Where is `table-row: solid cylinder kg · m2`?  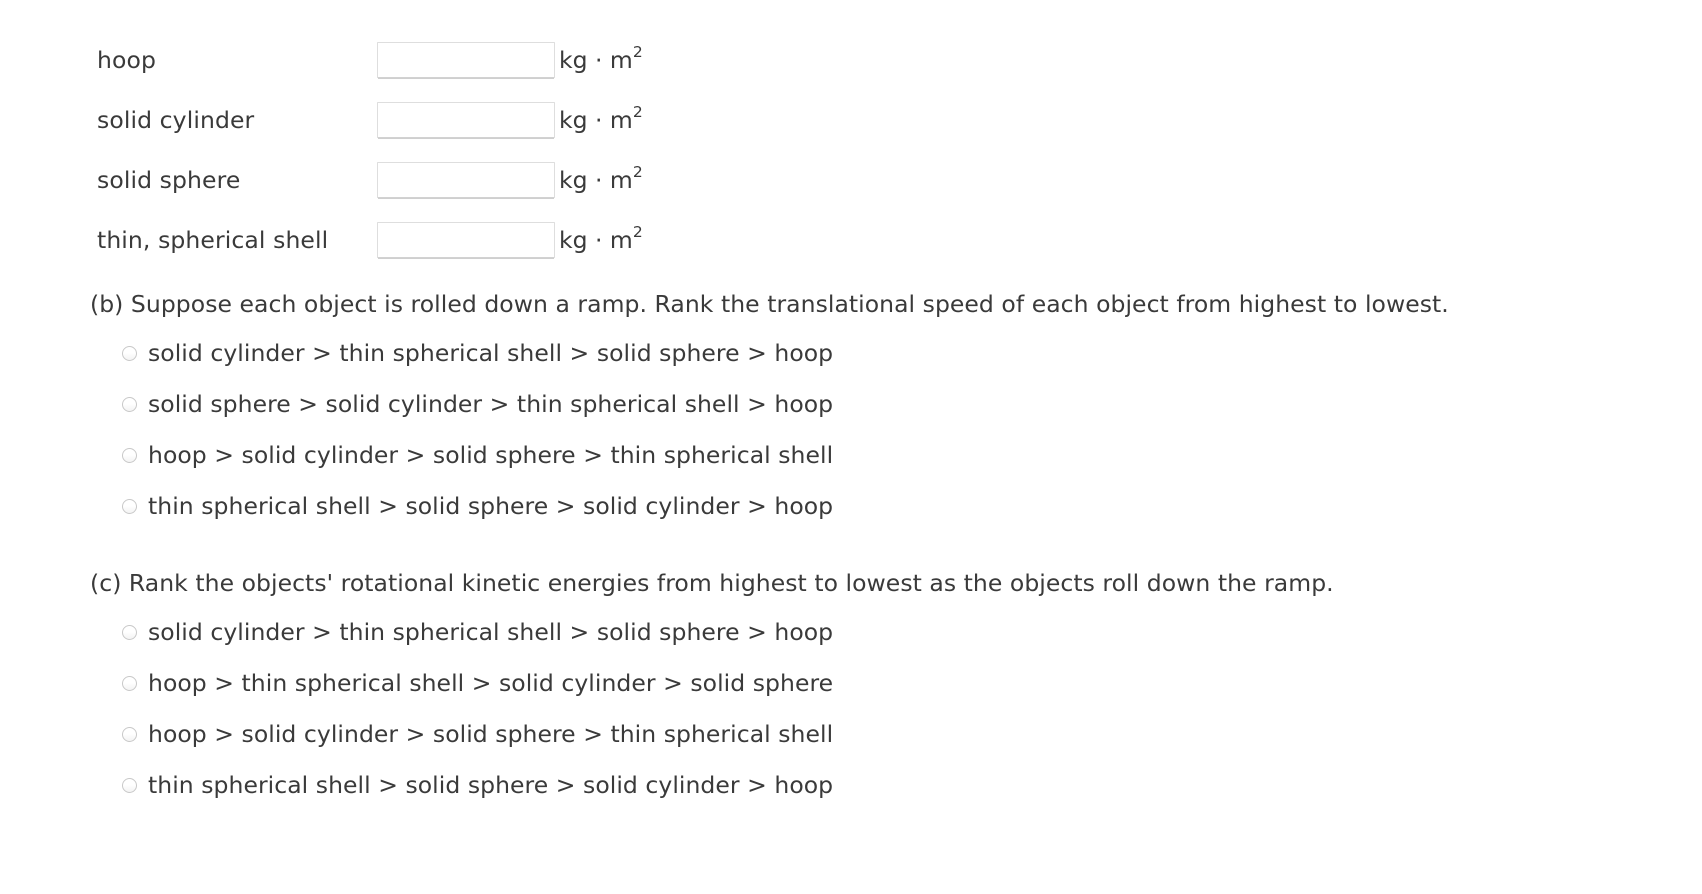
table-row: solid cylinder kg · m2 is located at coordinates (370, 120).